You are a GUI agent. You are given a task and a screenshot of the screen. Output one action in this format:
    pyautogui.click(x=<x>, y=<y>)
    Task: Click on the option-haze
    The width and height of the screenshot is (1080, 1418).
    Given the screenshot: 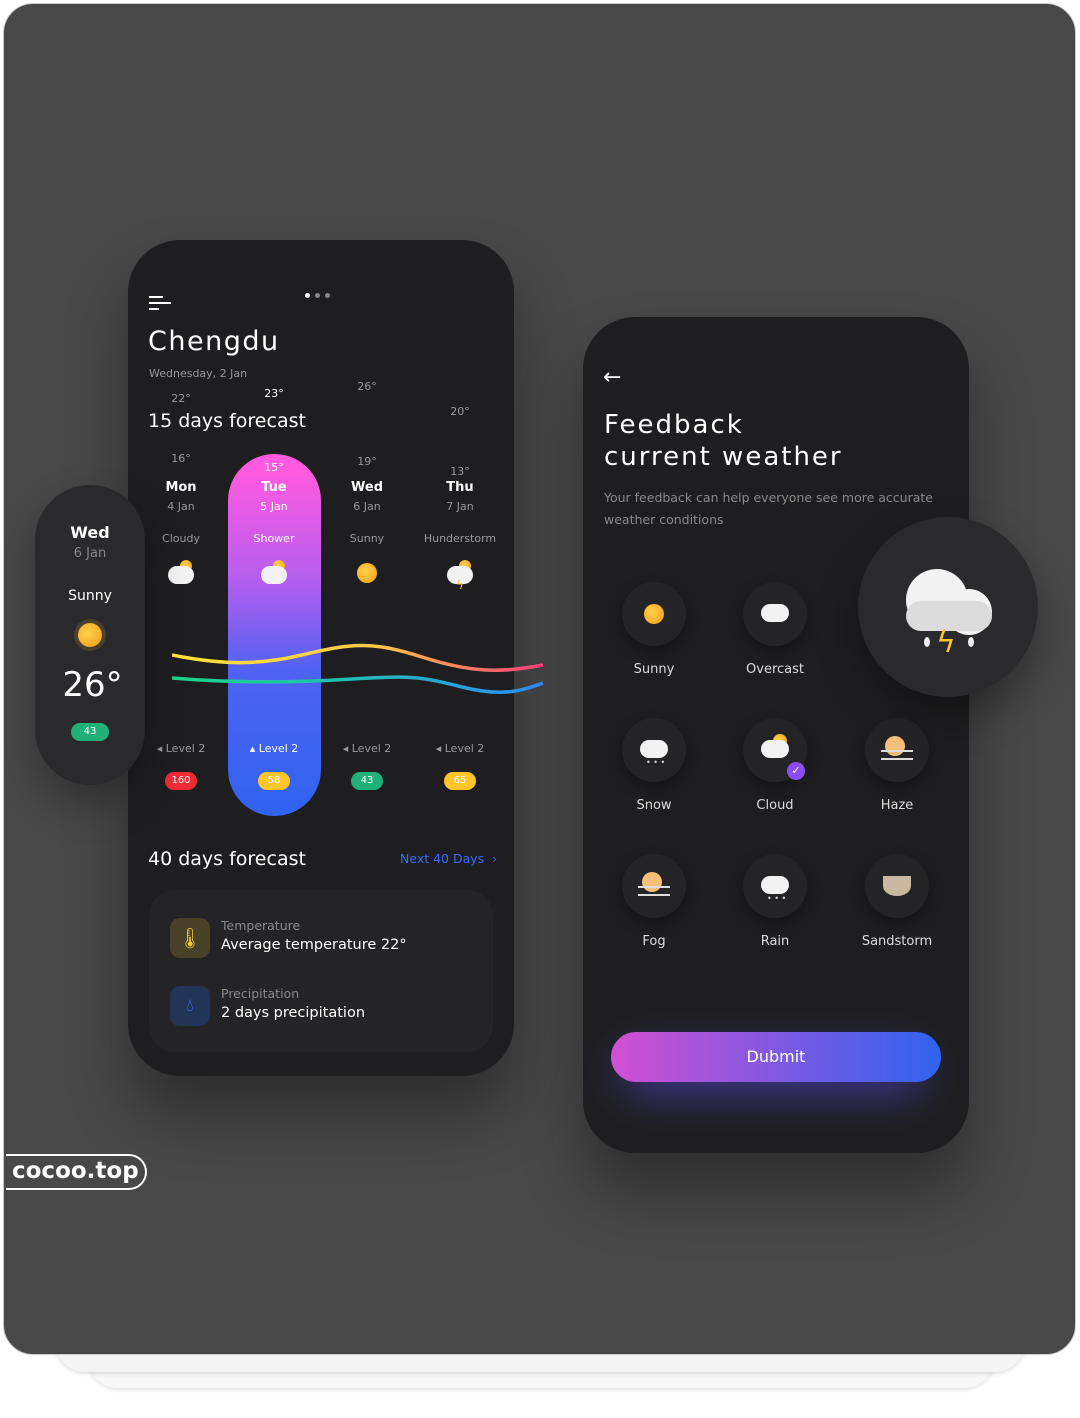 What is the action you would take?
    pyautogui.click(x=897, y=750)
    